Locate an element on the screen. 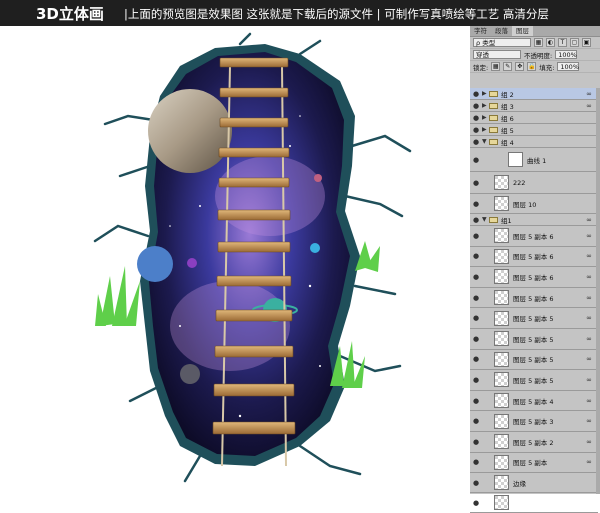  layer-name: 组1 is located at coordinates (506, 220).